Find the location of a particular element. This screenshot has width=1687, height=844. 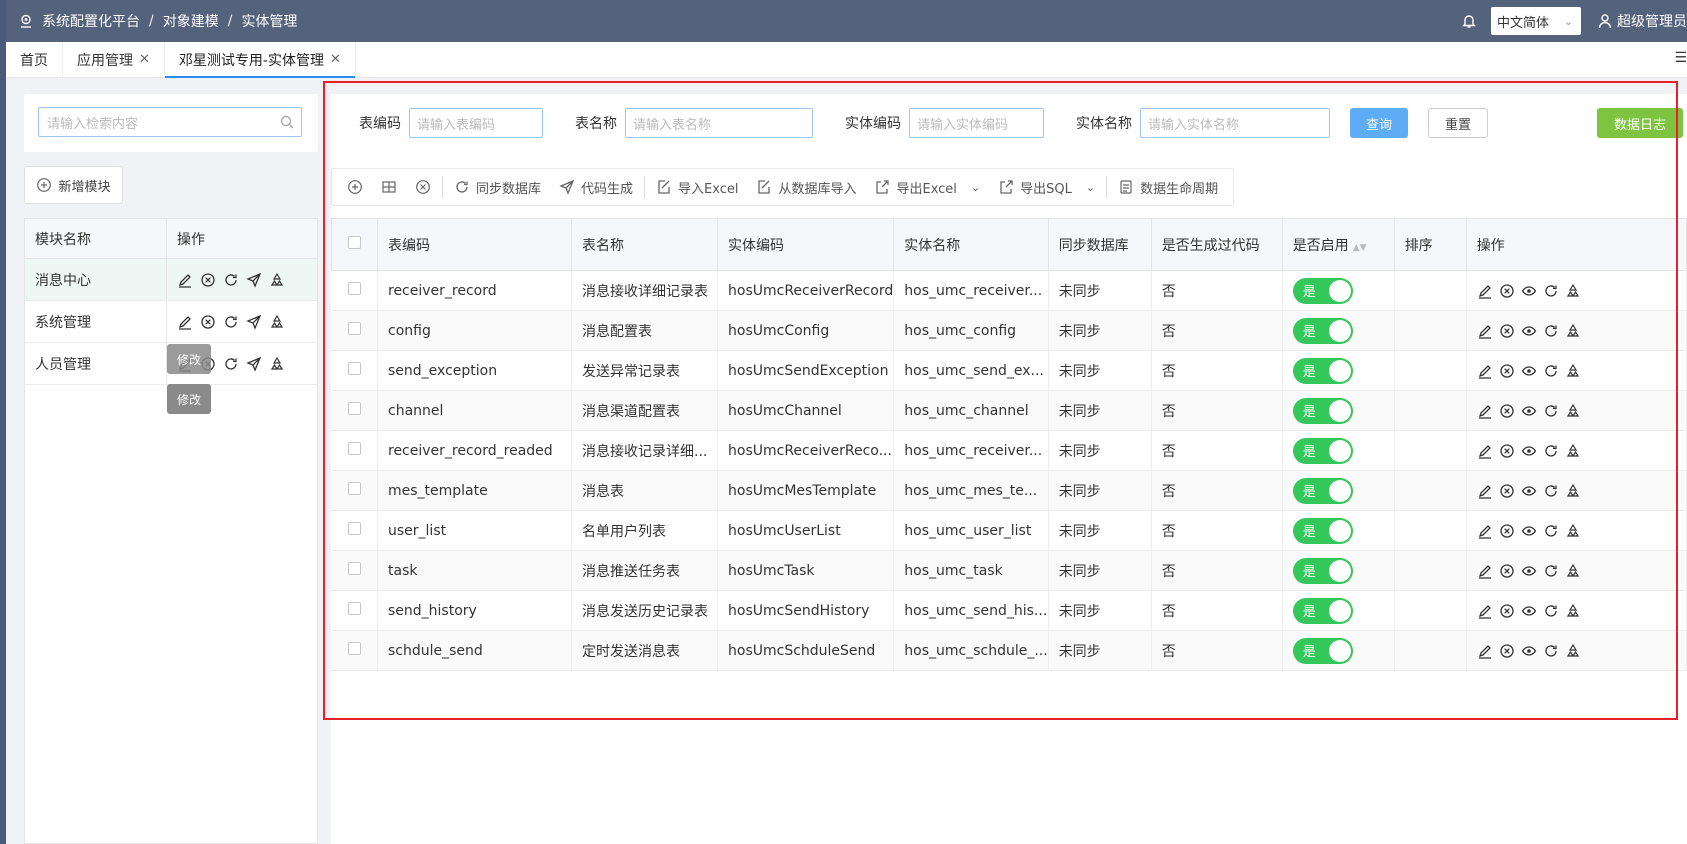

entity-name-input: 请输入实体名称 is located at coordinates (1235, 123).